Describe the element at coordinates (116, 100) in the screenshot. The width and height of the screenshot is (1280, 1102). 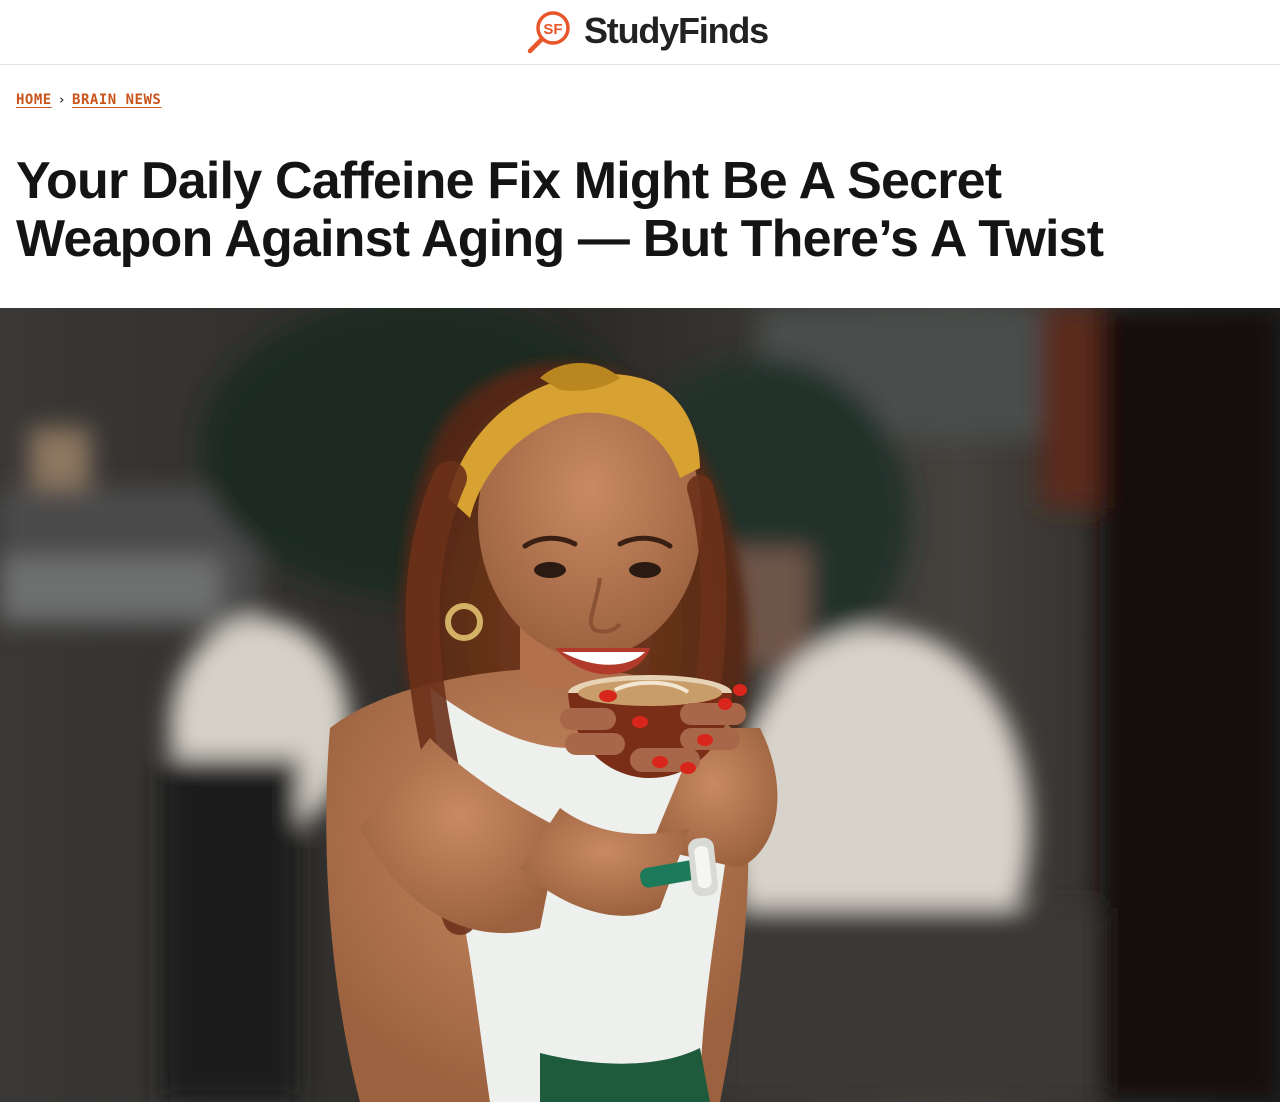
I see `breadcrumb-category-link: BRAIN NEWS` at that location.